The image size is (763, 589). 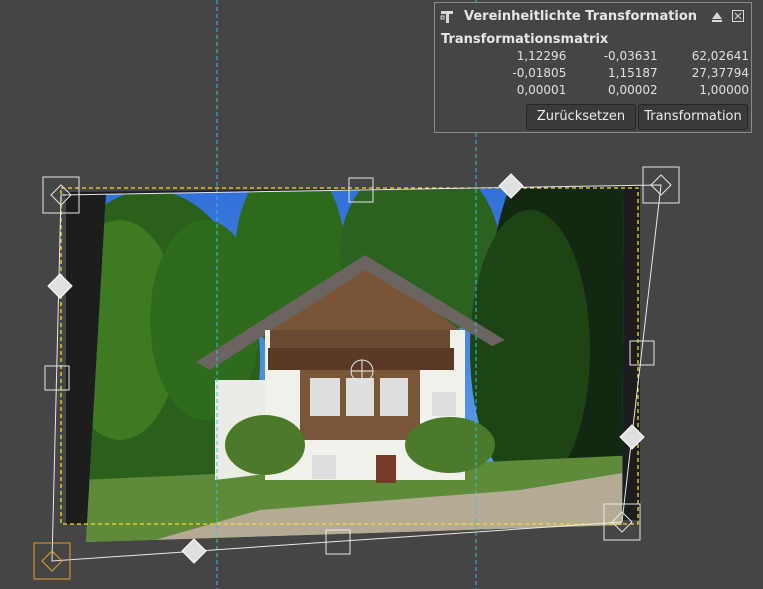 I want to click on dialog-header: Vereinheitlichte Transformation, so click(x=593, y=16).